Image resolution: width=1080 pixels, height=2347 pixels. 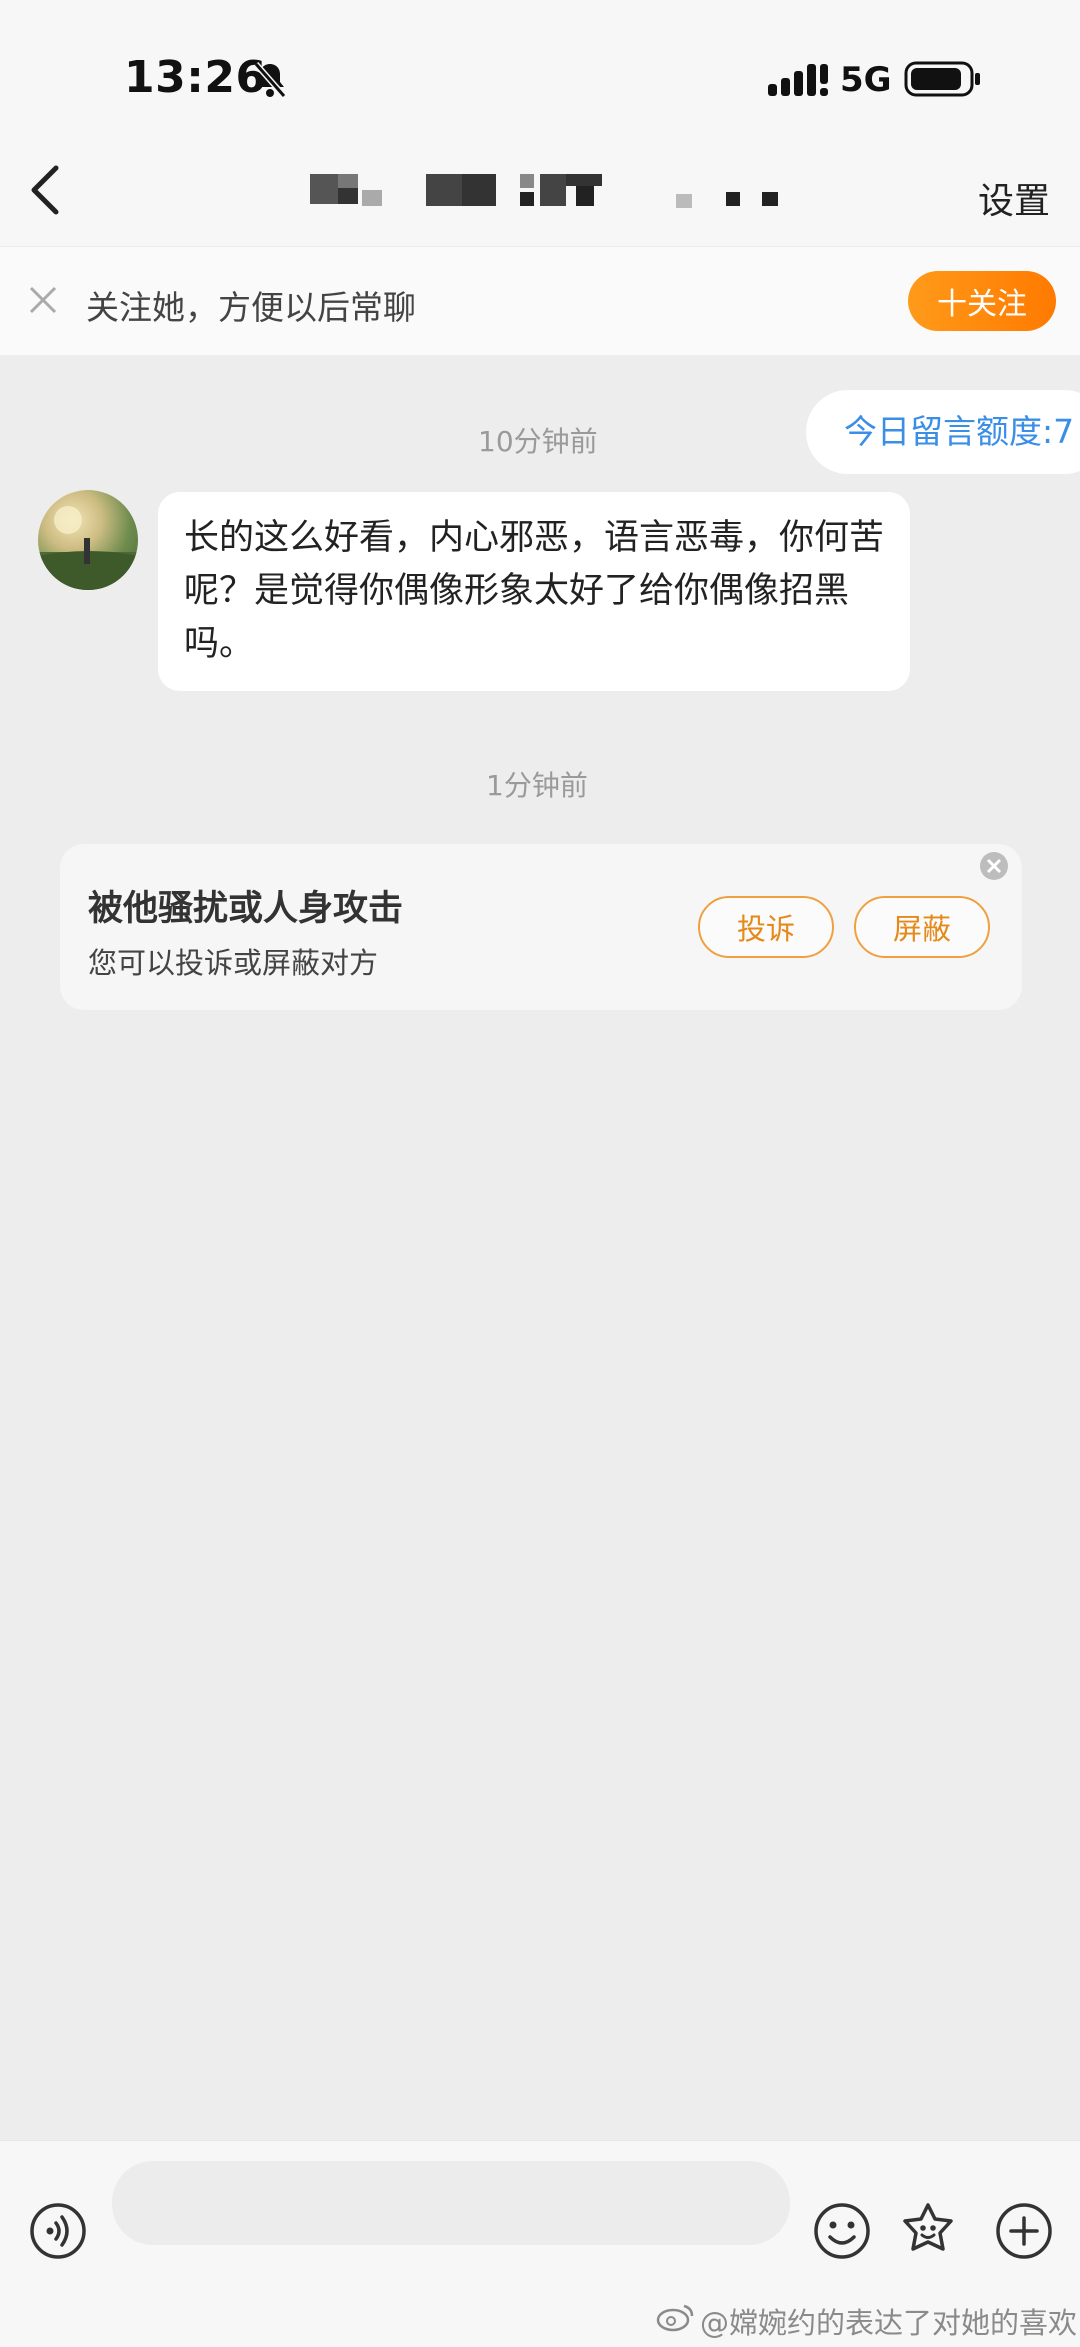 I want to click on harassment-report-card: 被他骚扰或人身攻击 您可以投诉或屏蔽对方 投诉 屏蔽, so click(x=541, y=927).